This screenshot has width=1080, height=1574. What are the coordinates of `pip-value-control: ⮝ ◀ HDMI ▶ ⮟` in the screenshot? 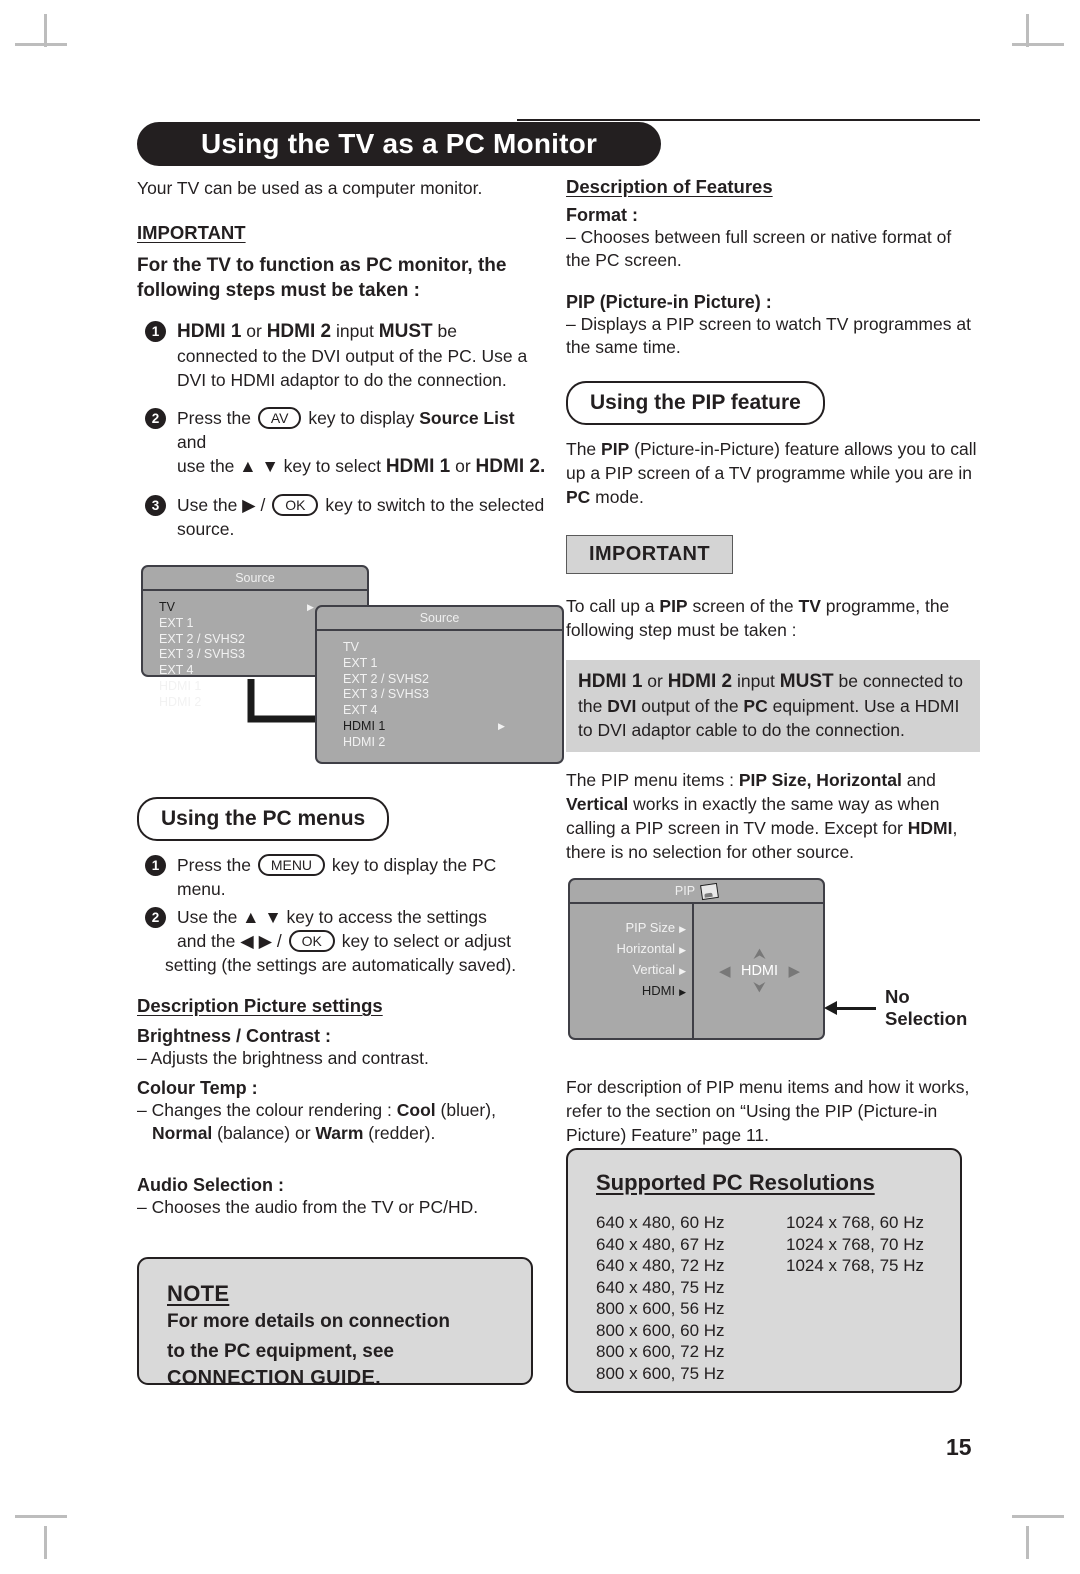 It's located at (759, 971).